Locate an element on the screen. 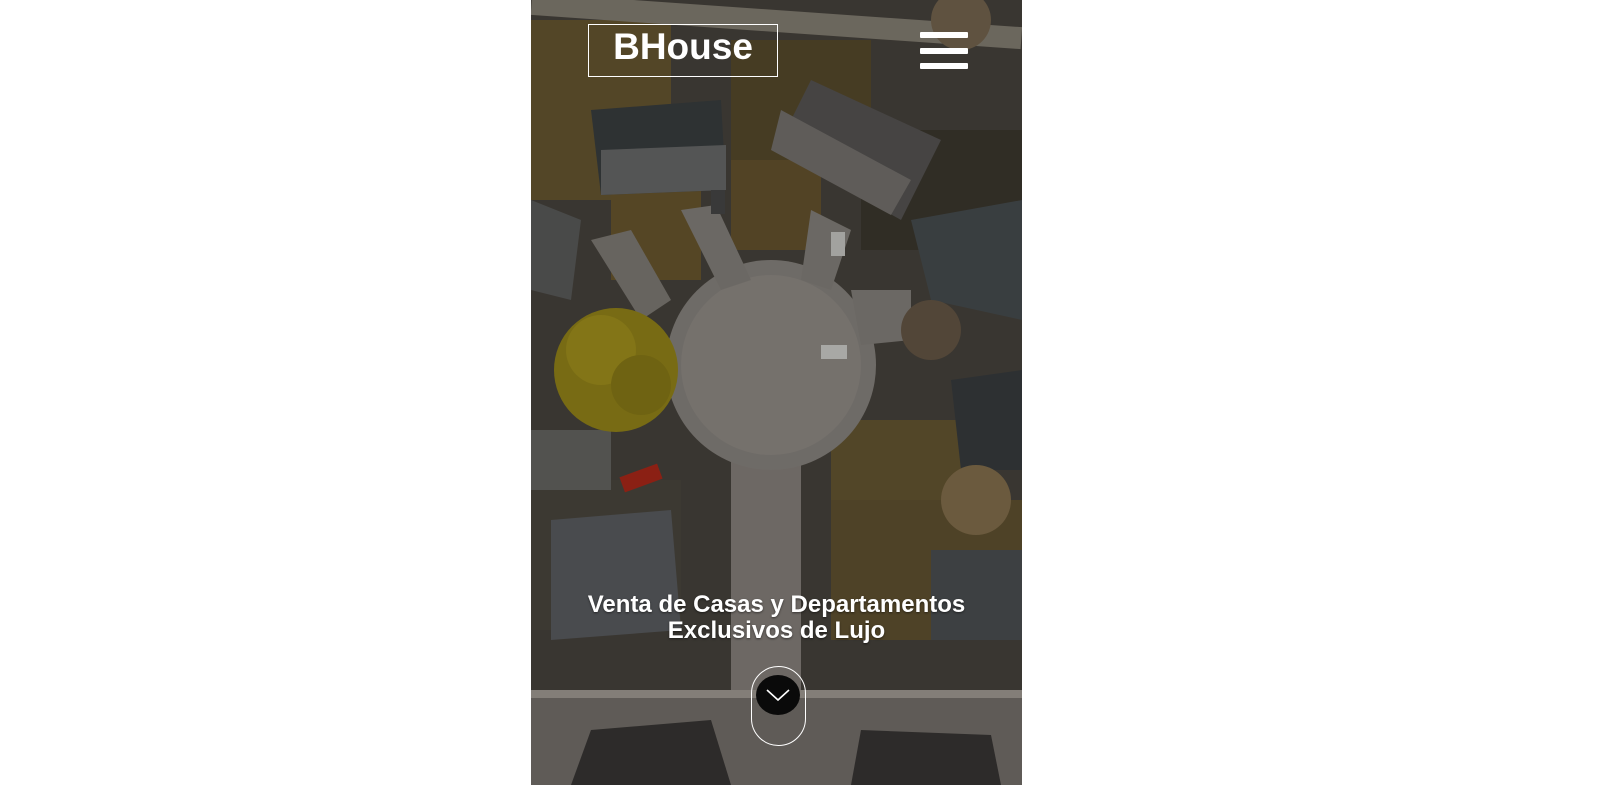  chevron-down-icon is located at coordinates (778, 695).